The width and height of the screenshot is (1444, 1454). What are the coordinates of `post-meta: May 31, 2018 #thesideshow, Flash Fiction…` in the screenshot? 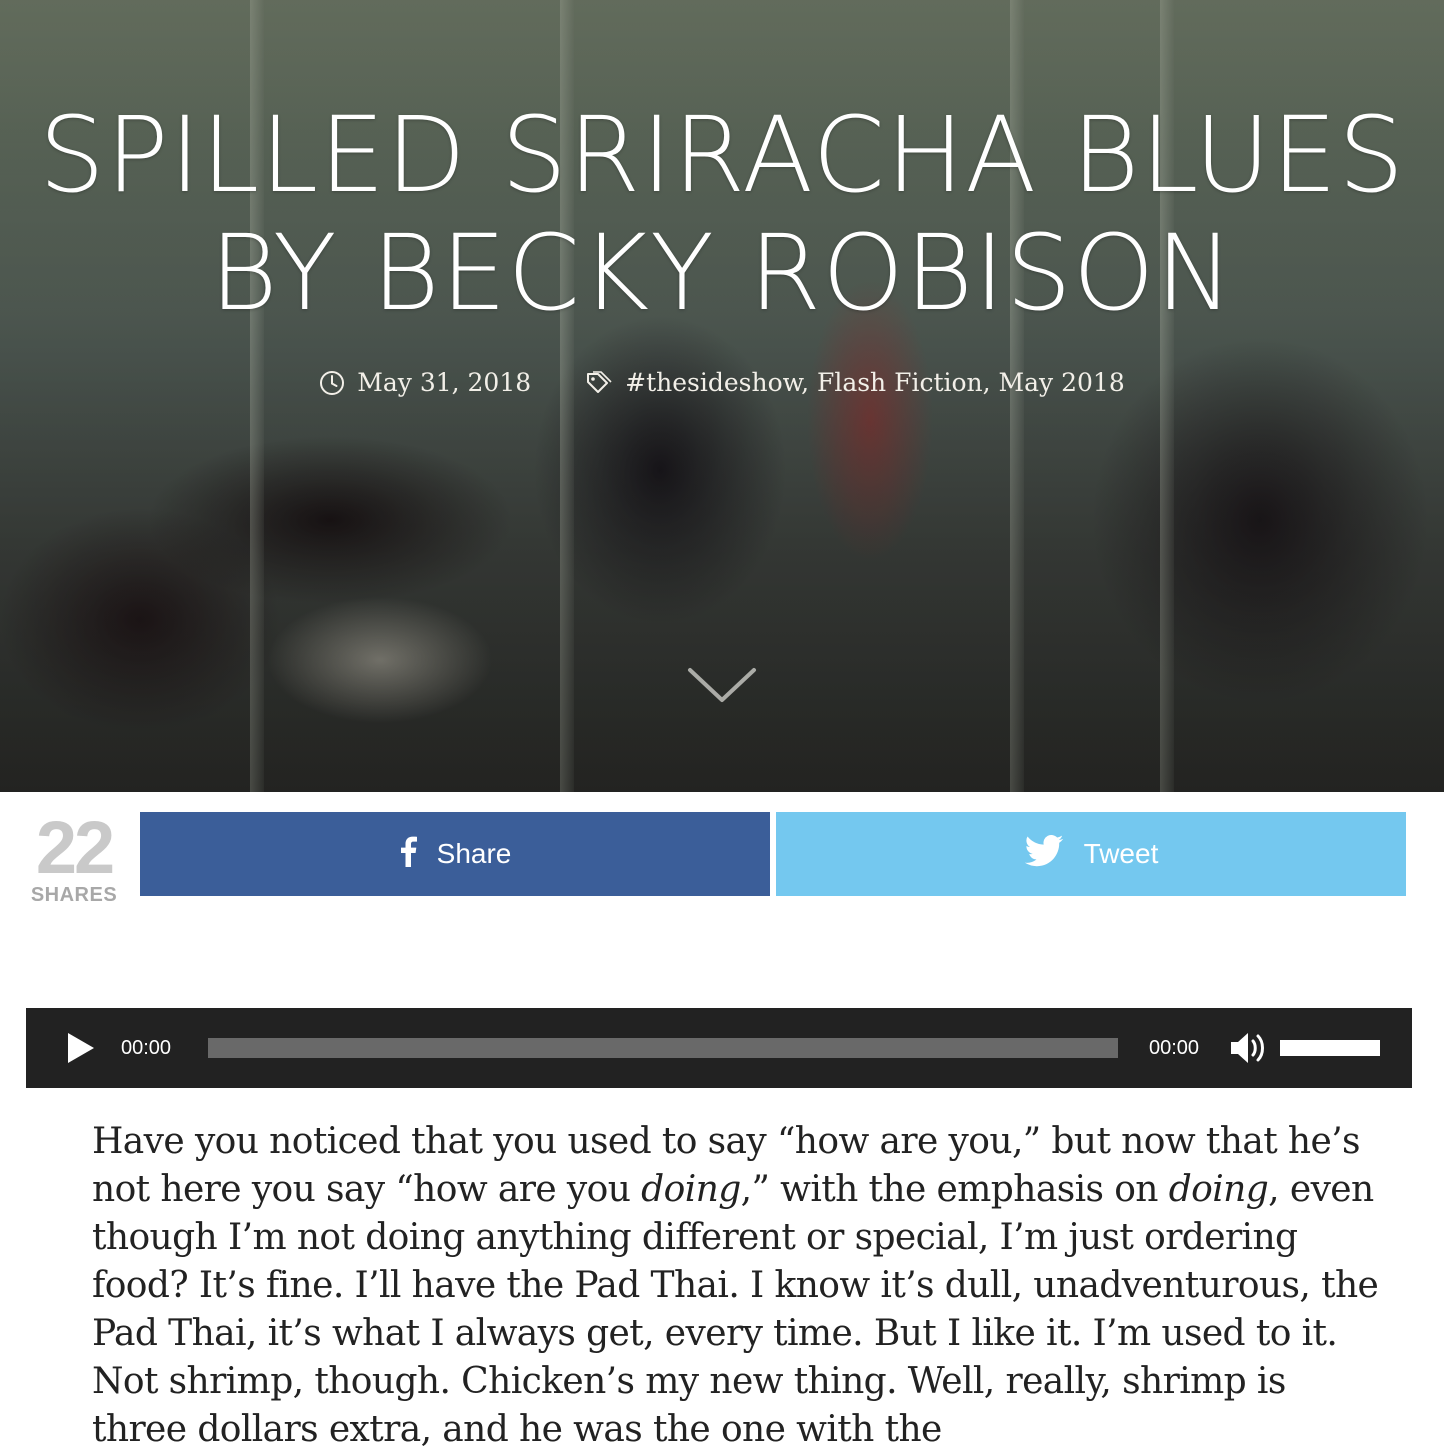 It's located at (722, 382).